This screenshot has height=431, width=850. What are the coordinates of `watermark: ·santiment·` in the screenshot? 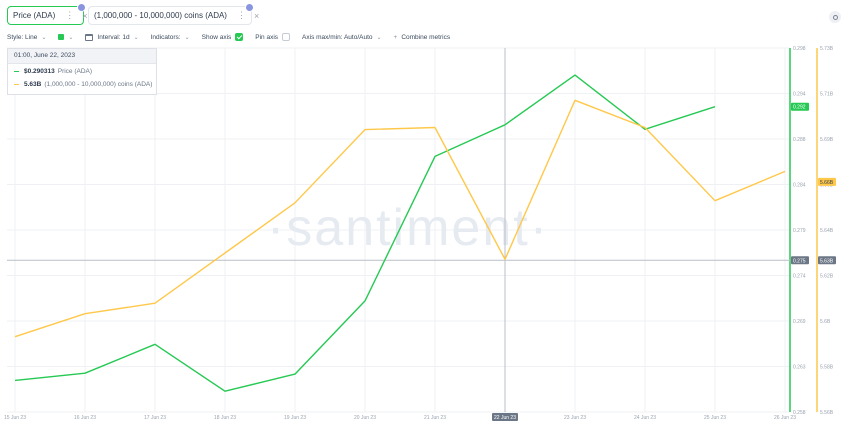 It's located at (408, 228).